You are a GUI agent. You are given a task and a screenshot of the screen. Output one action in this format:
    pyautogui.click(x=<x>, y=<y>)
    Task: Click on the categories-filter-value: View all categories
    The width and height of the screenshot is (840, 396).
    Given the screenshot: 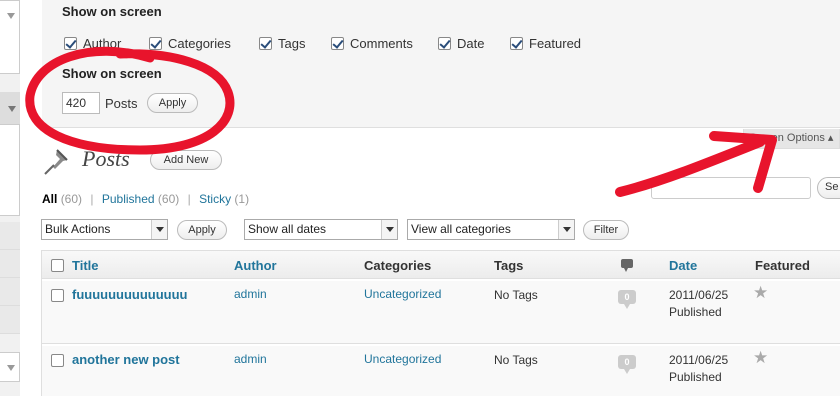 What is the action you would take?
    pyautogui.click(x=461, y=229)
    